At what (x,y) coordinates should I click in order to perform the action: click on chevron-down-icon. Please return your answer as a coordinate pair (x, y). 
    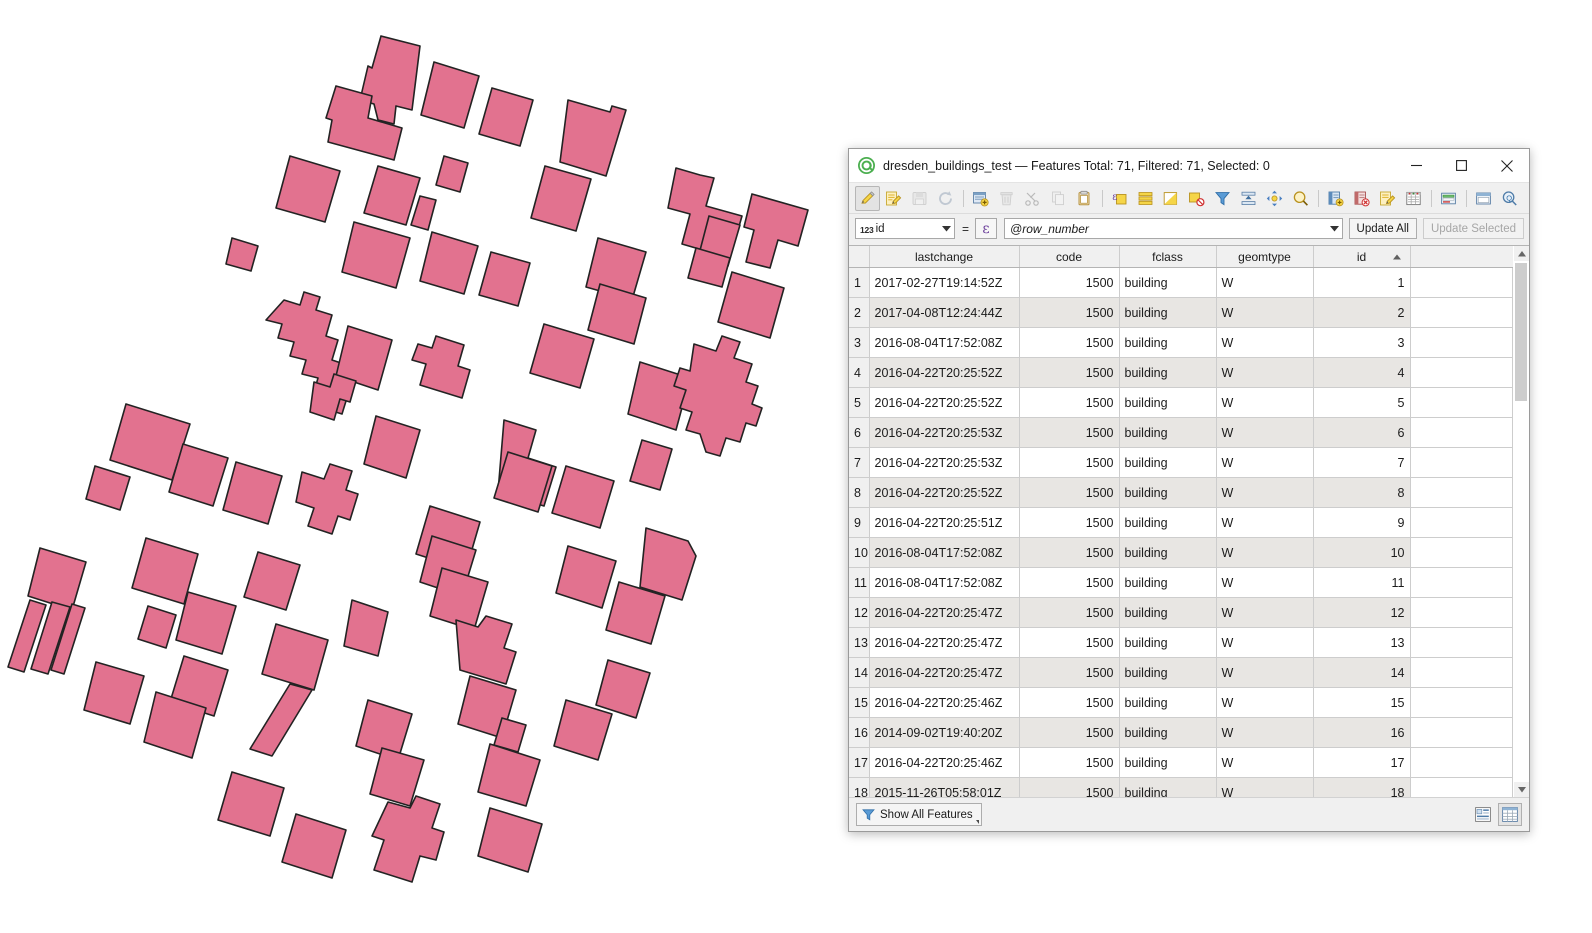
    Looking at the image, I should click on (1334, 228).